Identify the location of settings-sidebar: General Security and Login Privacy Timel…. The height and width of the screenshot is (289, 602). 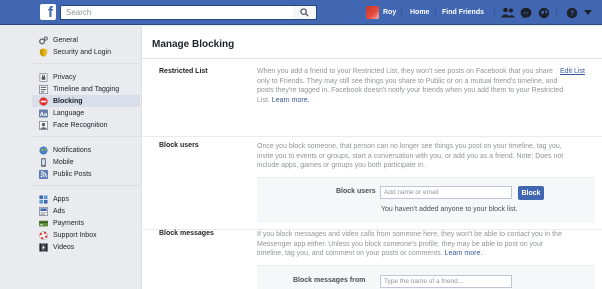
(86, 149).